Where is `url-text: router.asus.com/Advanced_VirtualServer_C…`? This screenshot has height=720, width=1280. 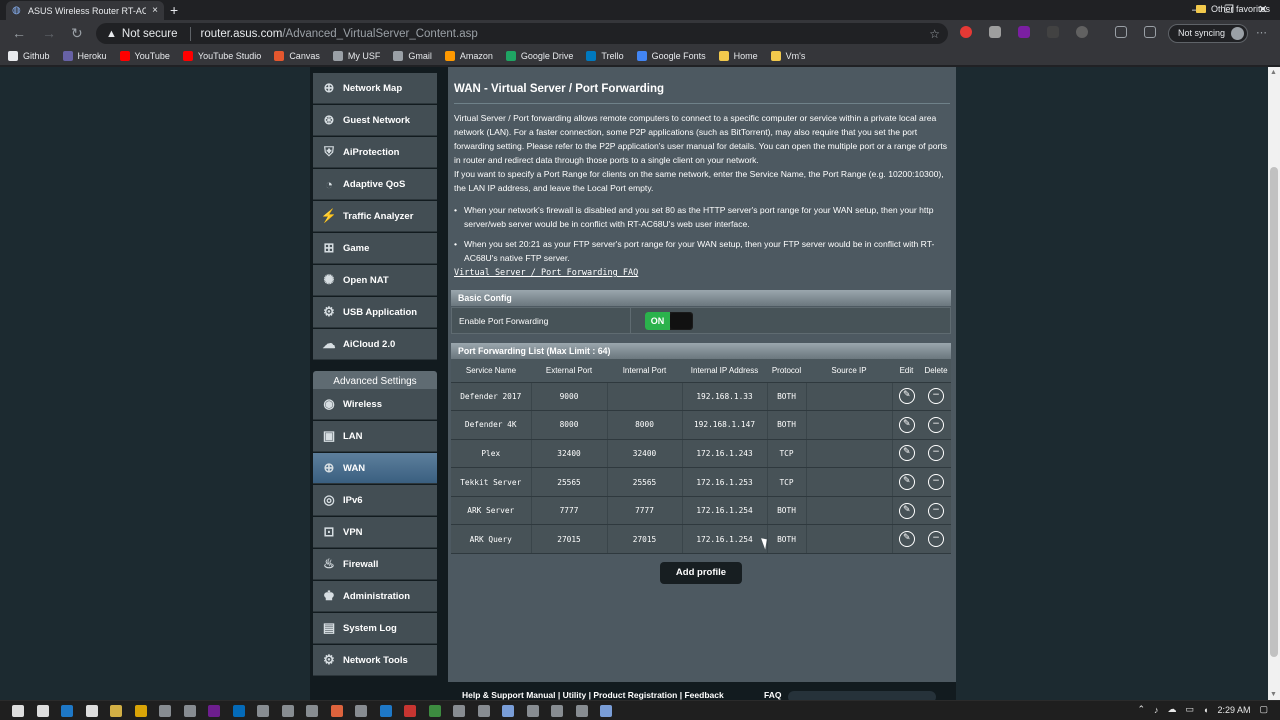 url-text: router.asus.com/Advanced_VirtualServer_C… is located at coordinates (339, 34).